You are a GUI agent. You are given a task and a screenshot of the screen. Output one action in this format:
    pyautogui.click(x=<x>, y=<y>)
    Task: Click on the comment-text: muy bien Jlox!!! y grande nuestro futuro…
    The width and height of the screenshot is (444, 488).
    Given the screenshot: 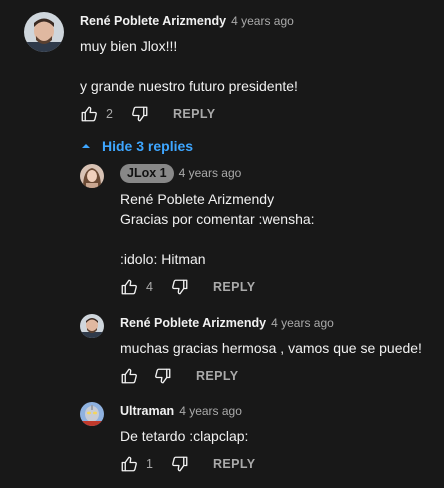 What is the action you would take?
    pyautogui.click(x=189, y=66)
    